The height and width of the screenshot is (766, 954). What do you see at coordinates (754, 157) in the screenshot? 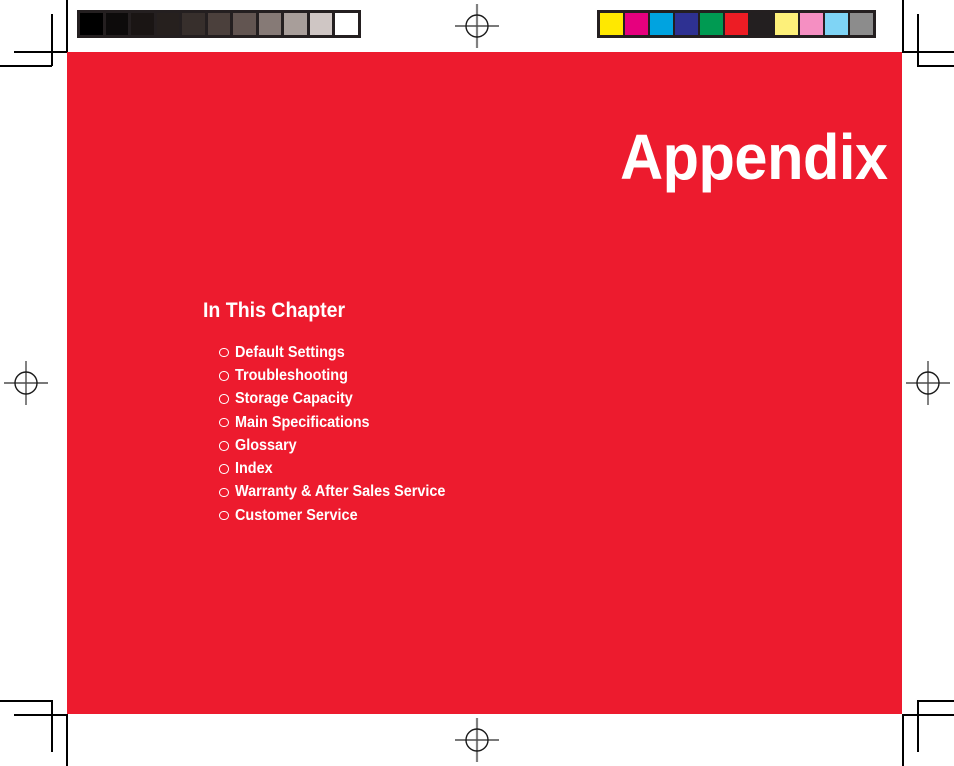
I see `page-title: Appendix` at bounding box center [754, 157].